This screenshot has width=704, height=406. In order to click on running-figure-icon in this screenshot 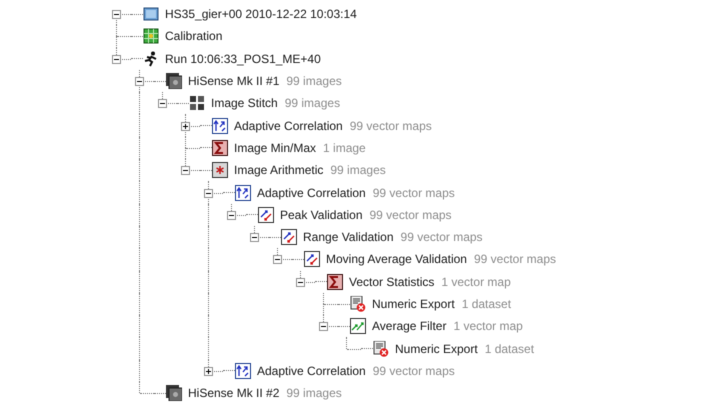, I will do `click(151, 58)`.